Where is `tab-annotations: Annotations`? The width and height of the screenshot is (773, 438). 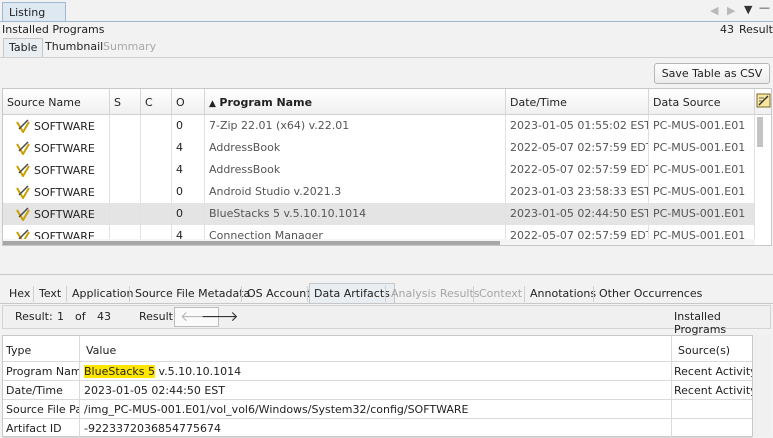
tab-annotations: Annotations is located at coordinates (563, 293).